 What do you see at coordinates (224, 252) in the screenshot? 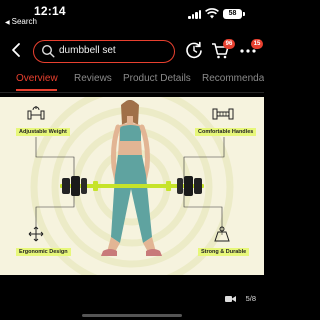
I see `feature-label-strong-durable: Strong & Durable` at bounding box center [224, 252].